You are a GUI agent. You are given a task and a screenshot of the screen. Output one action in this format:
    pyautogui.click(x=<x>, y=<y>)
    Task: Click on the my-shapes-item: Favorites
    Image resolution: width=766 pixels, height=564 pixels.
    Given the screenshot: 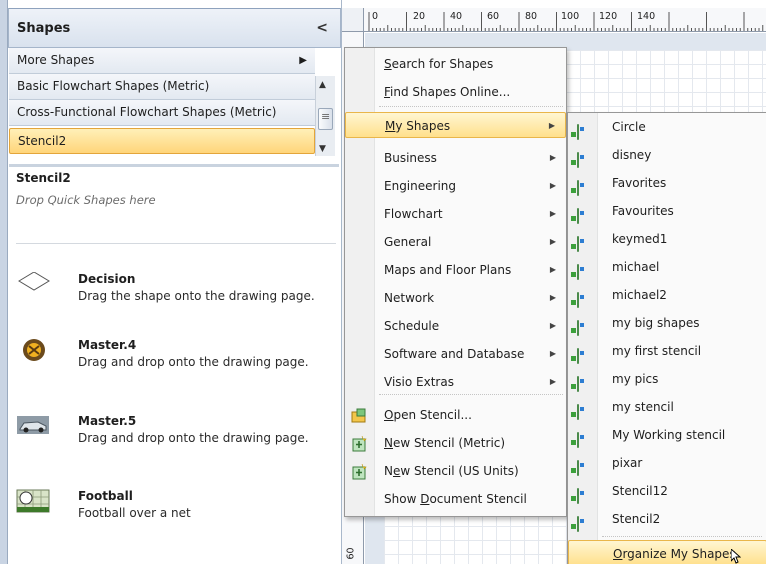 What is the action you would take?
    pyautogui.click(x=667, y=183)
    